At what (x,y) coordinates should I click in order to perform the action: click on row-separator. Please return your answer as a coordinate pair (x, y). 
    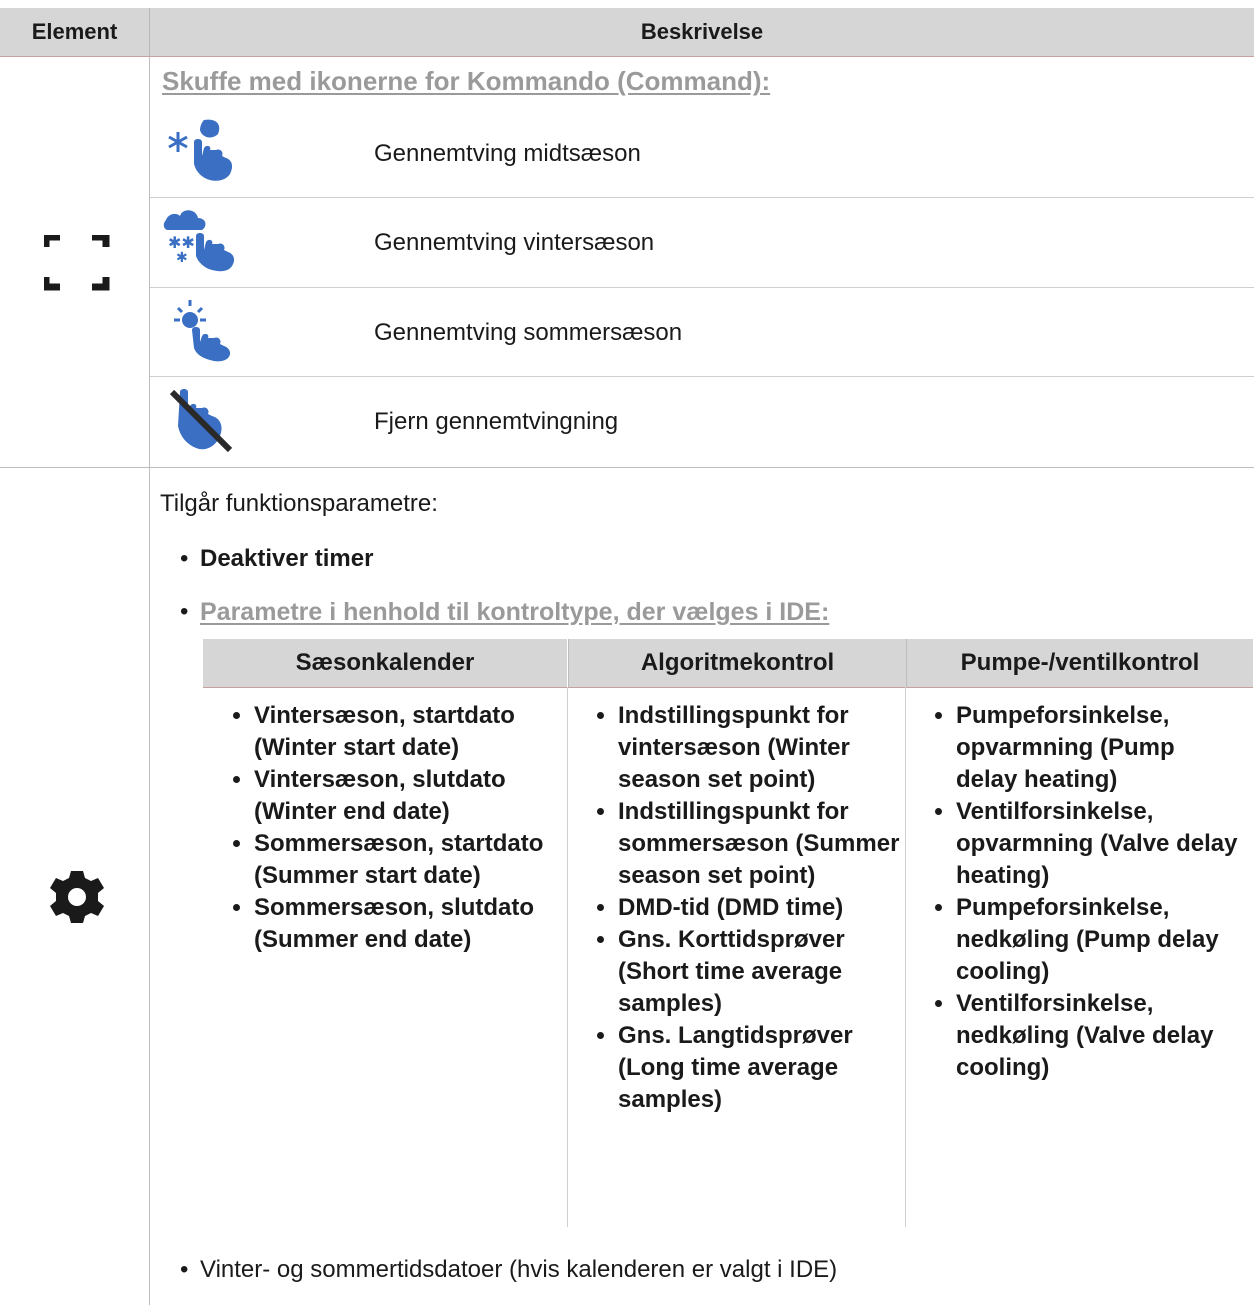
    Looking at the image, I should click on (627, 467).